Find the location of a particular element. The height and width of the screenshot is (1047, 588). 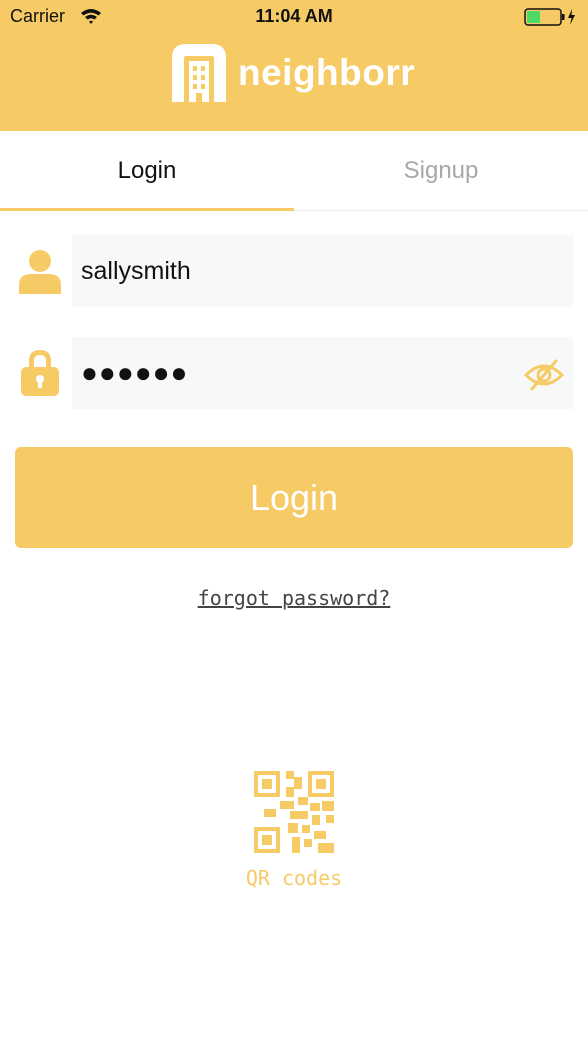

qr-codes-label: QR codes is located at coordinates (294, 878).